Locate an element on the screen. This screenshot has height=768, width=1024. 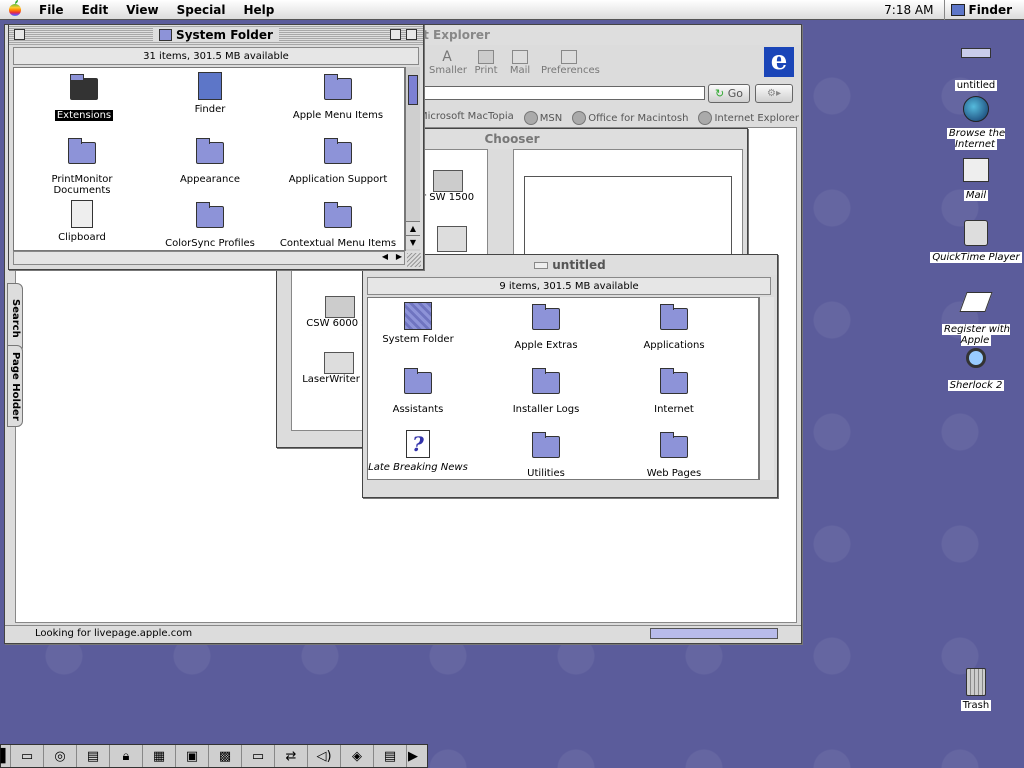
apple-menu-icon is located at coordinates (15, 10).